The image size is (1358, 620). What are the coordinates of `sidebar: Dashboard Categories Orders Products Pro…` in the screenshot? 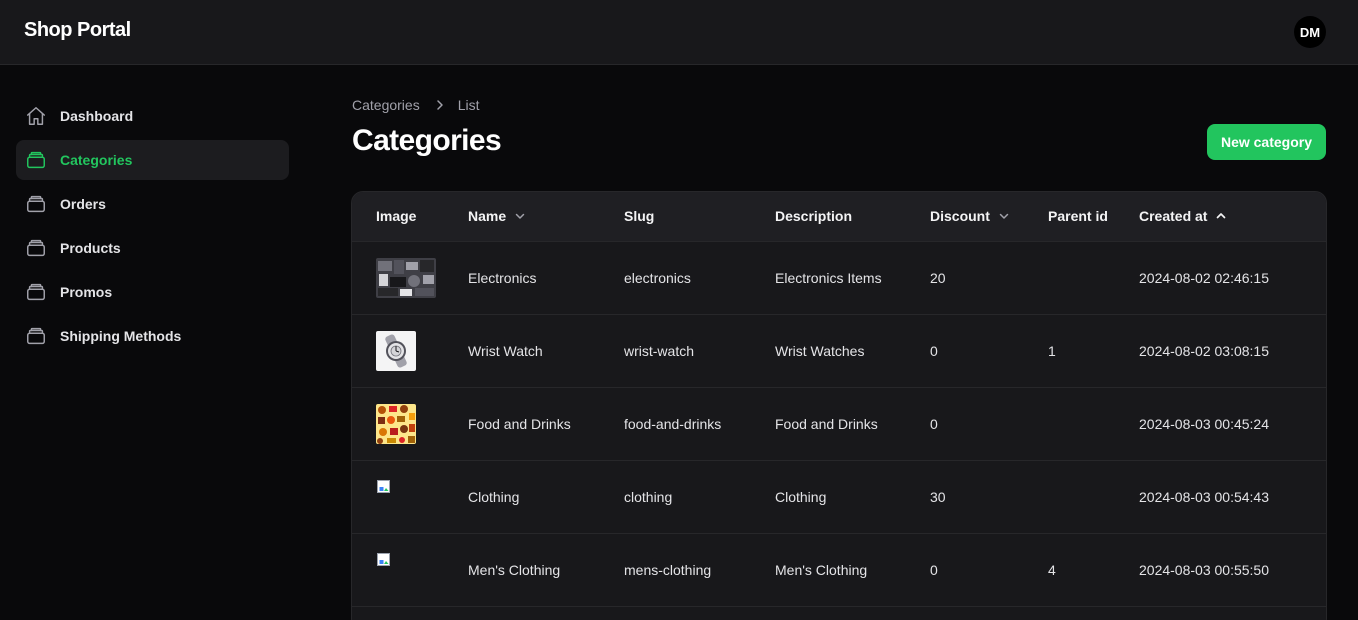 It's located at (152, 228).